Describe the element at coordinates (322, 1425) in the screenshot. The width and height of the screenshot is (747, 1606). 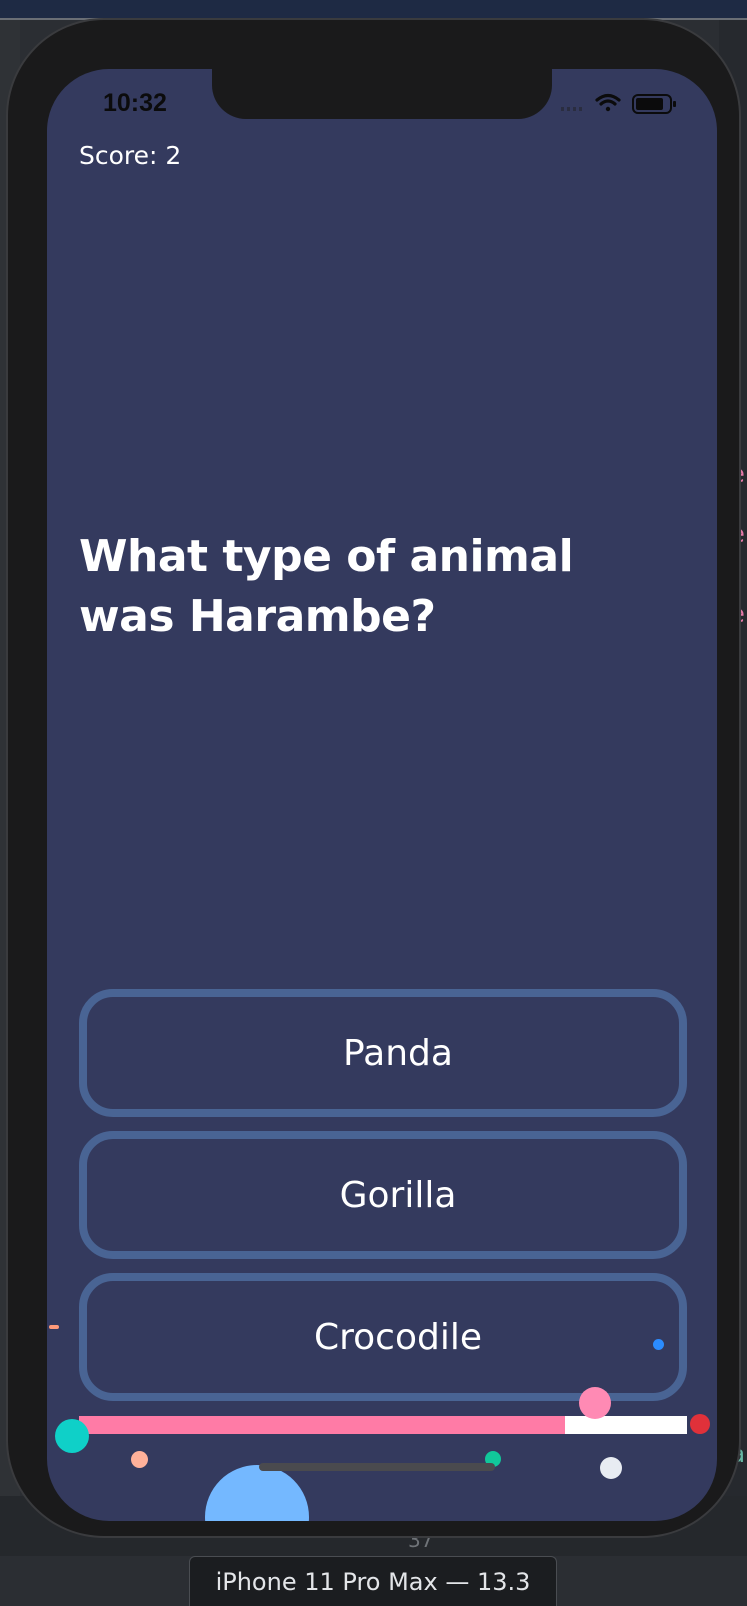
I see `timer-progress-fill` at that location.